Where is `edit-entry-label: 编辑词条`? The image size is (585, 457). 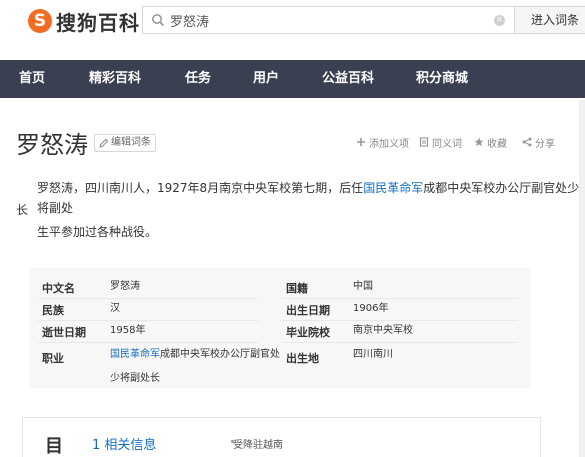
edit-entry-label: 编辑词条 is located at coordinates (131, 142).